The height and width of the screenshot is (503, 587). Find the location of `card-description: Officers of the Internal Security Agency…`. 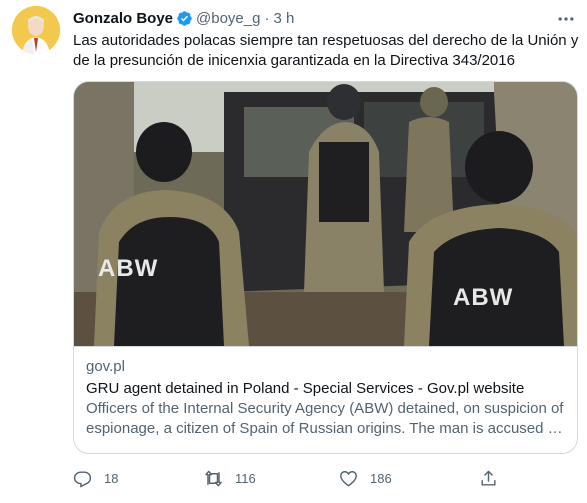

card-description: Officers of the Internal Security Agency… is located at coordinates (325, 418).